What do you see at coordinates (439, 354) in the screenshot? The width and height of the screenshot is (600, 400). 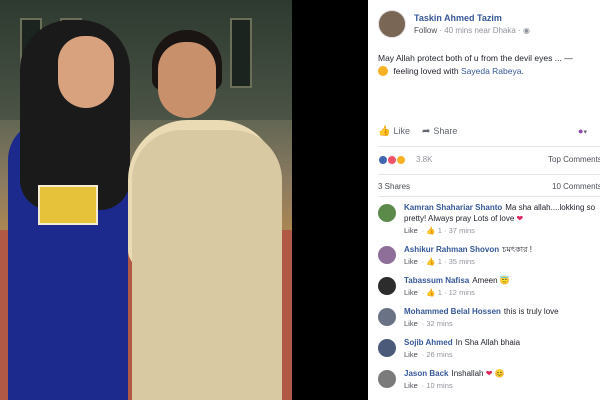 I see `comment-time: 26 mins` at bounding box center [439, 354].